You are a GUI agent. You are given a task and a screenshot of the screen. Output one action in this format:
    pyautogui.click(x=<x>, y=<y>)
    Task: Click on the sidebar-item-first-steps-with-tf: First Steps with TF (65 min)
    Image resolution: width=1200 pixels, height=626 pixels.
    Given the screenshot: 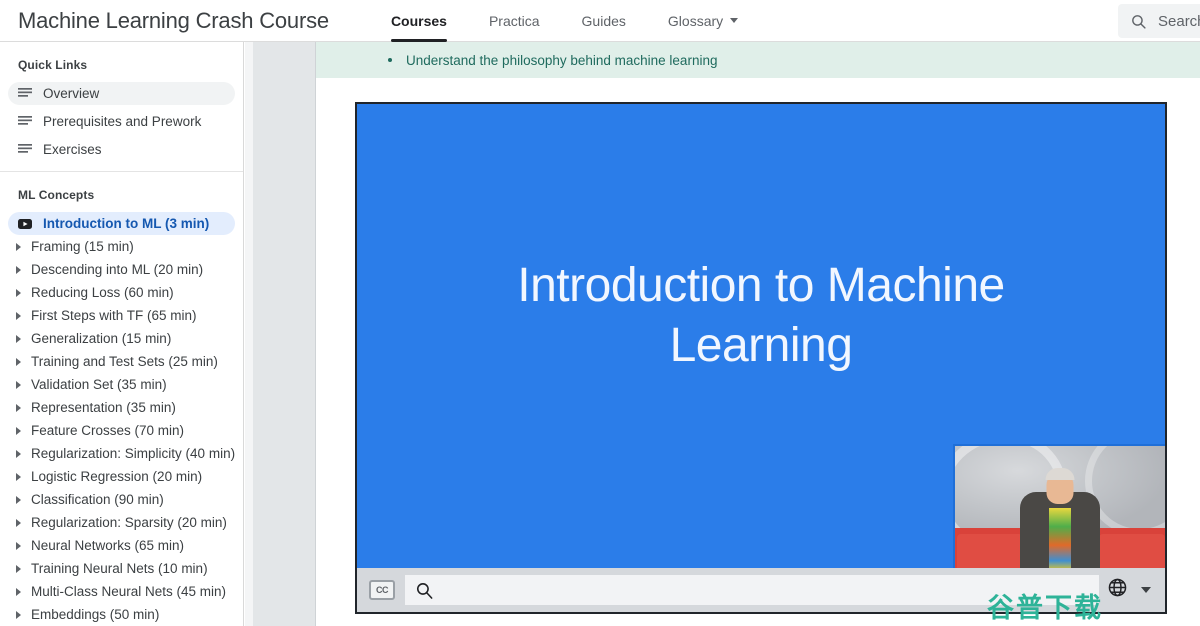 What is the action you would take?
    pyautogui.click(x=121, y=315)
    